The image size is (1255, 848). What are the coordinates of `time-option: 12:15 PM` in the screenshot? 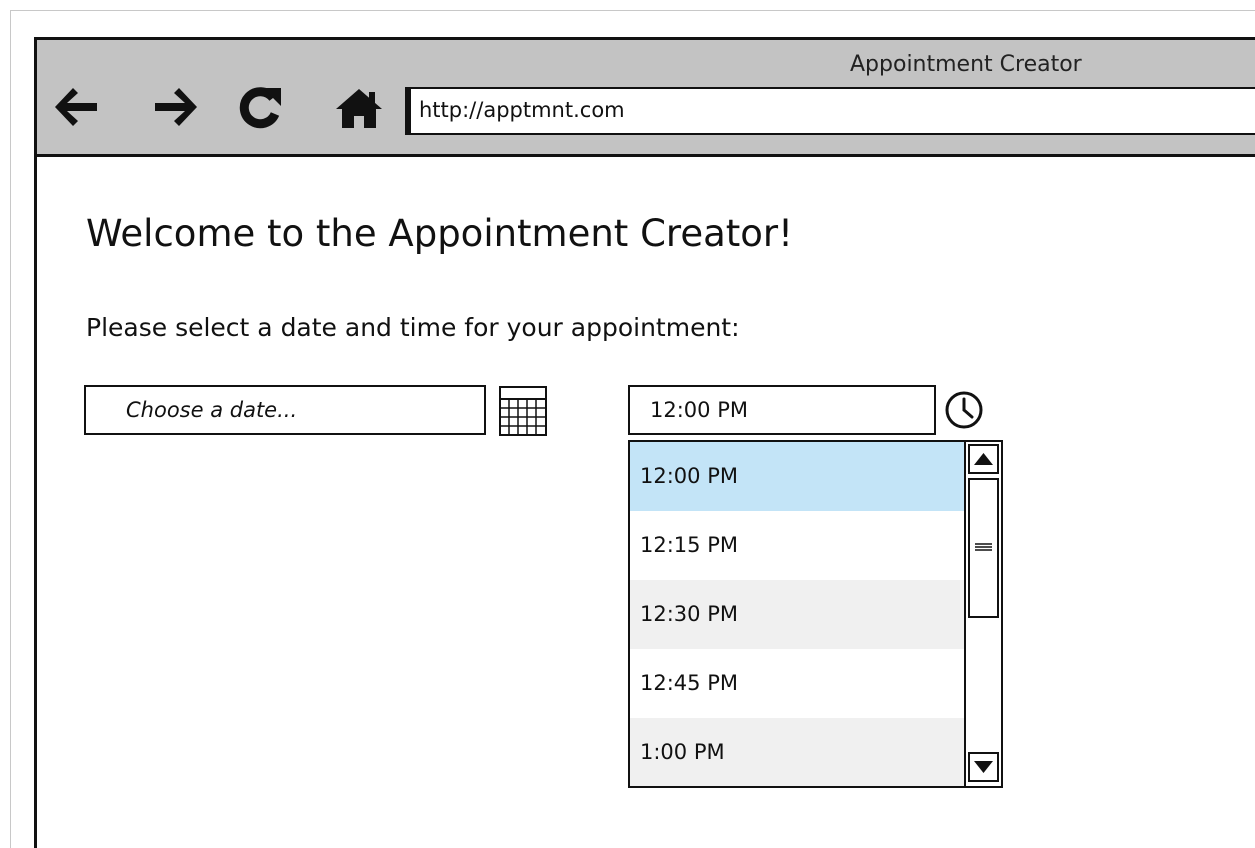 It's located at (797, 545).